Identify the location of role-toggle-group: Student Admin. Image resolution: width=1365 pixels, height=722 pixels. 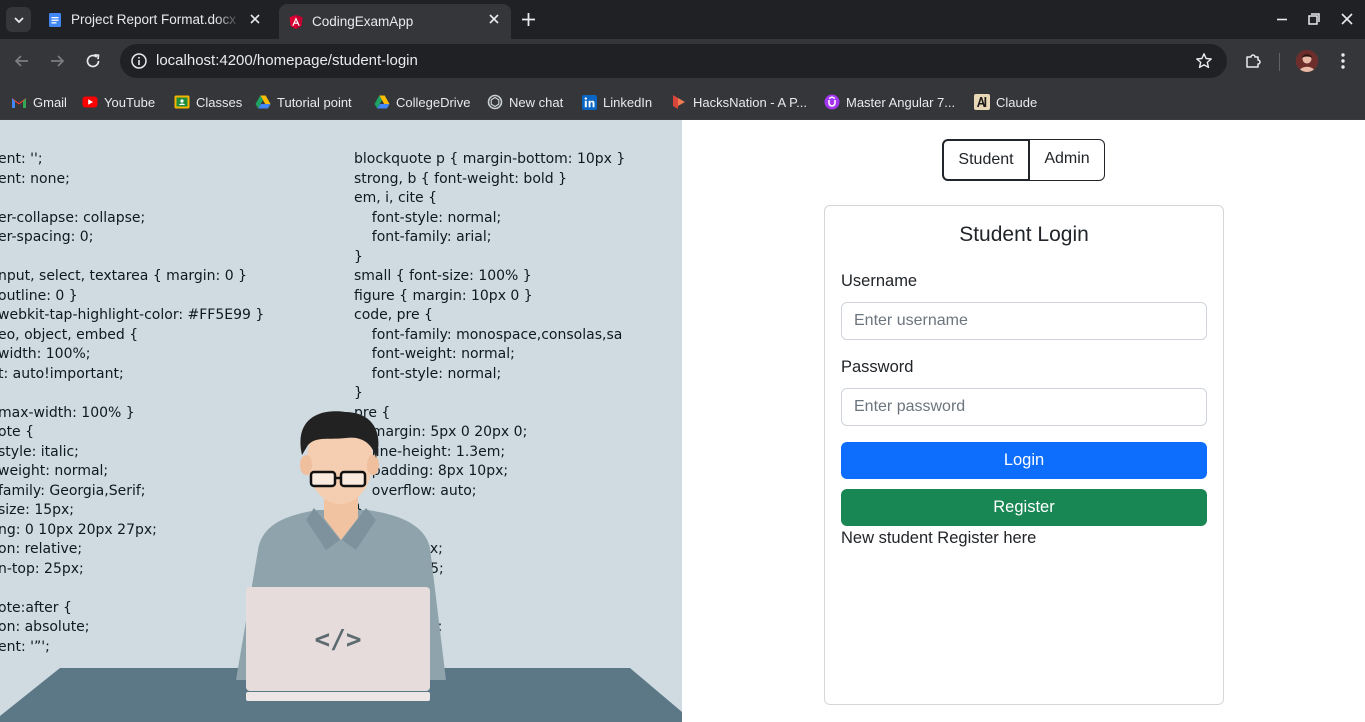
(1023, 160).